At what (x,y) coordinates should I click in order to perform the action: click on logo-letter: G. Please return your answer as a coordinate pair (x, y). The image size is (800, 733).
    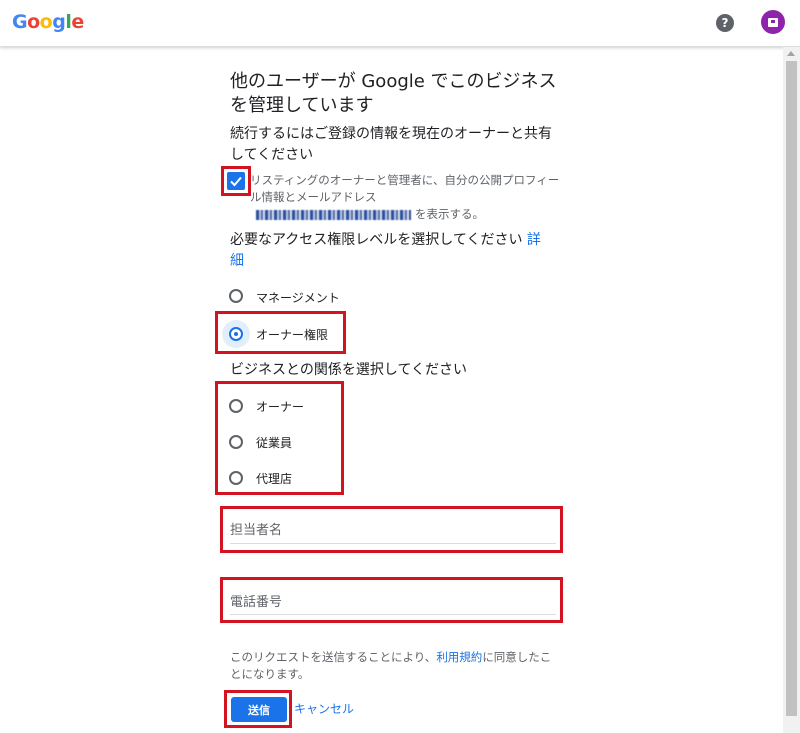
    Looking at the image, I should click on (20, 22).